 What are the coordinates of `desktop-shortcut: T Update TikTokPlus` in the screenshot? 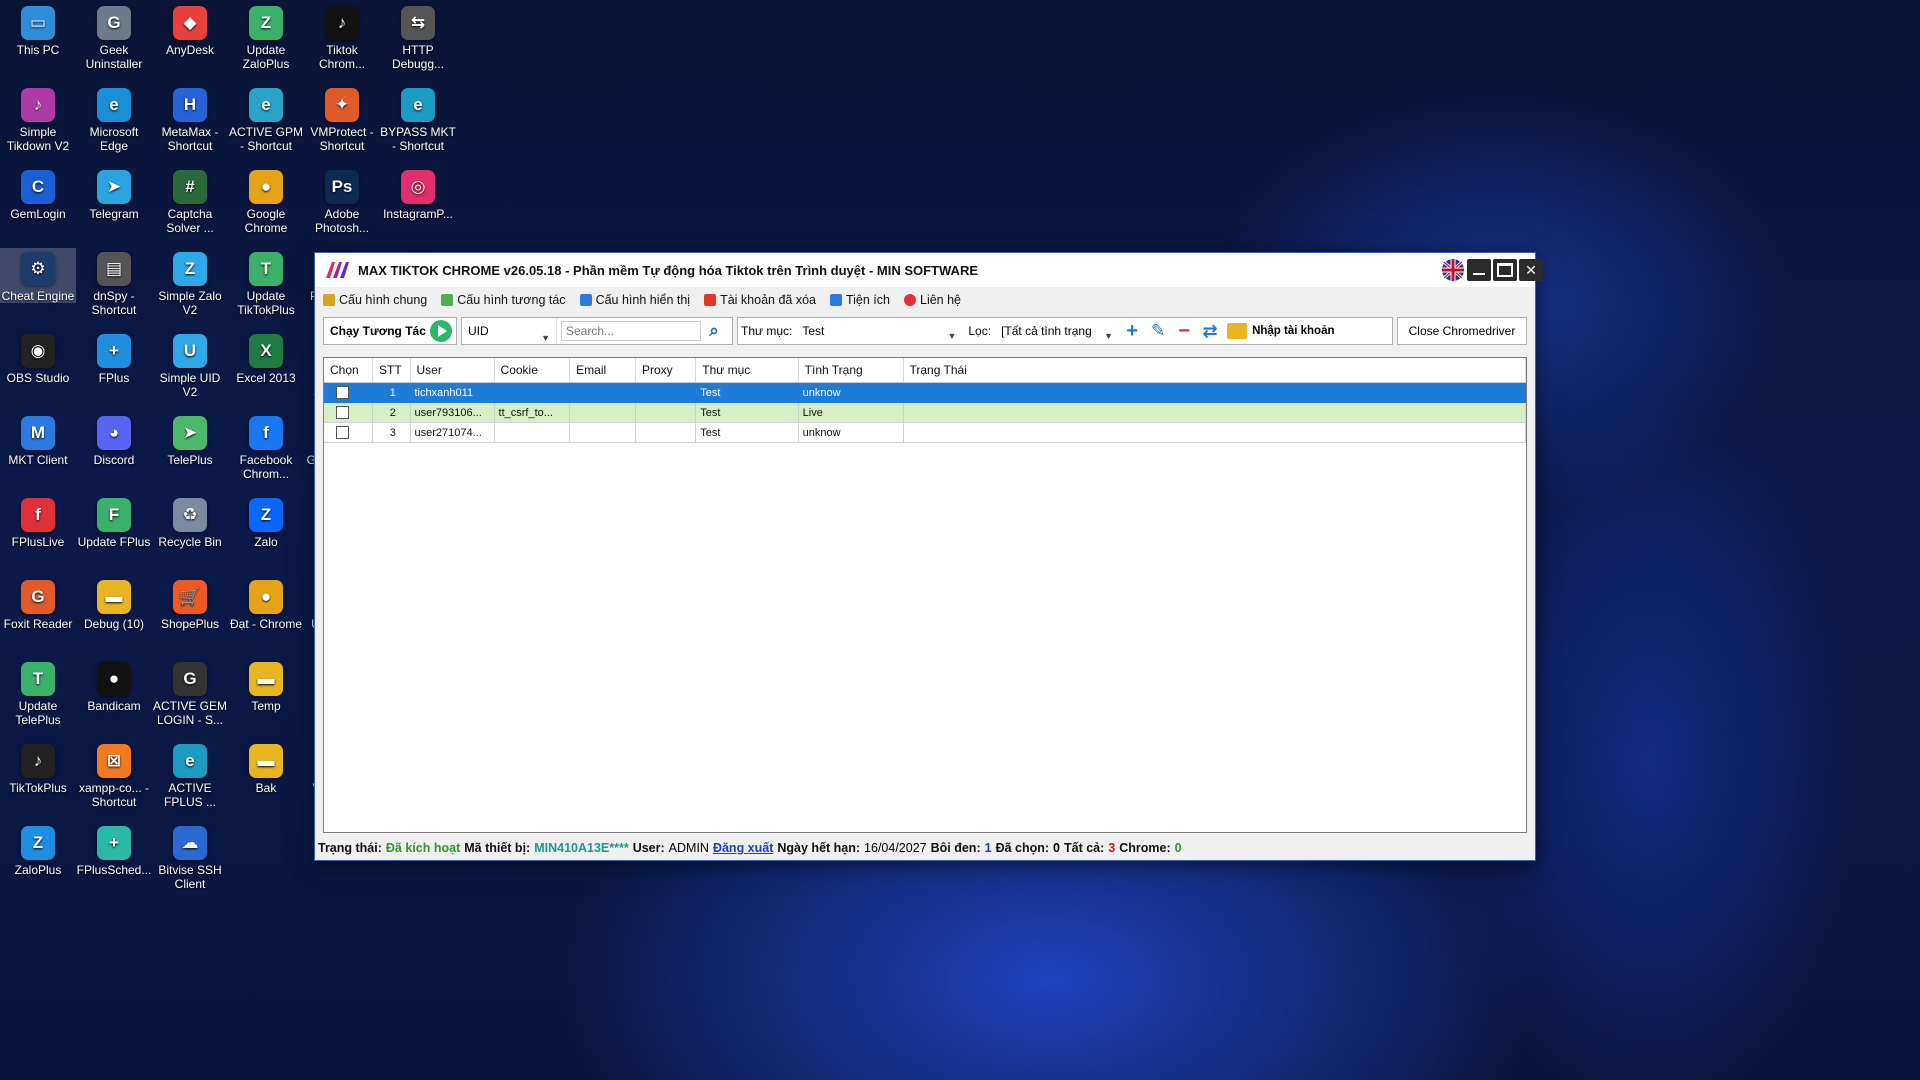 It's located at (266, 282).